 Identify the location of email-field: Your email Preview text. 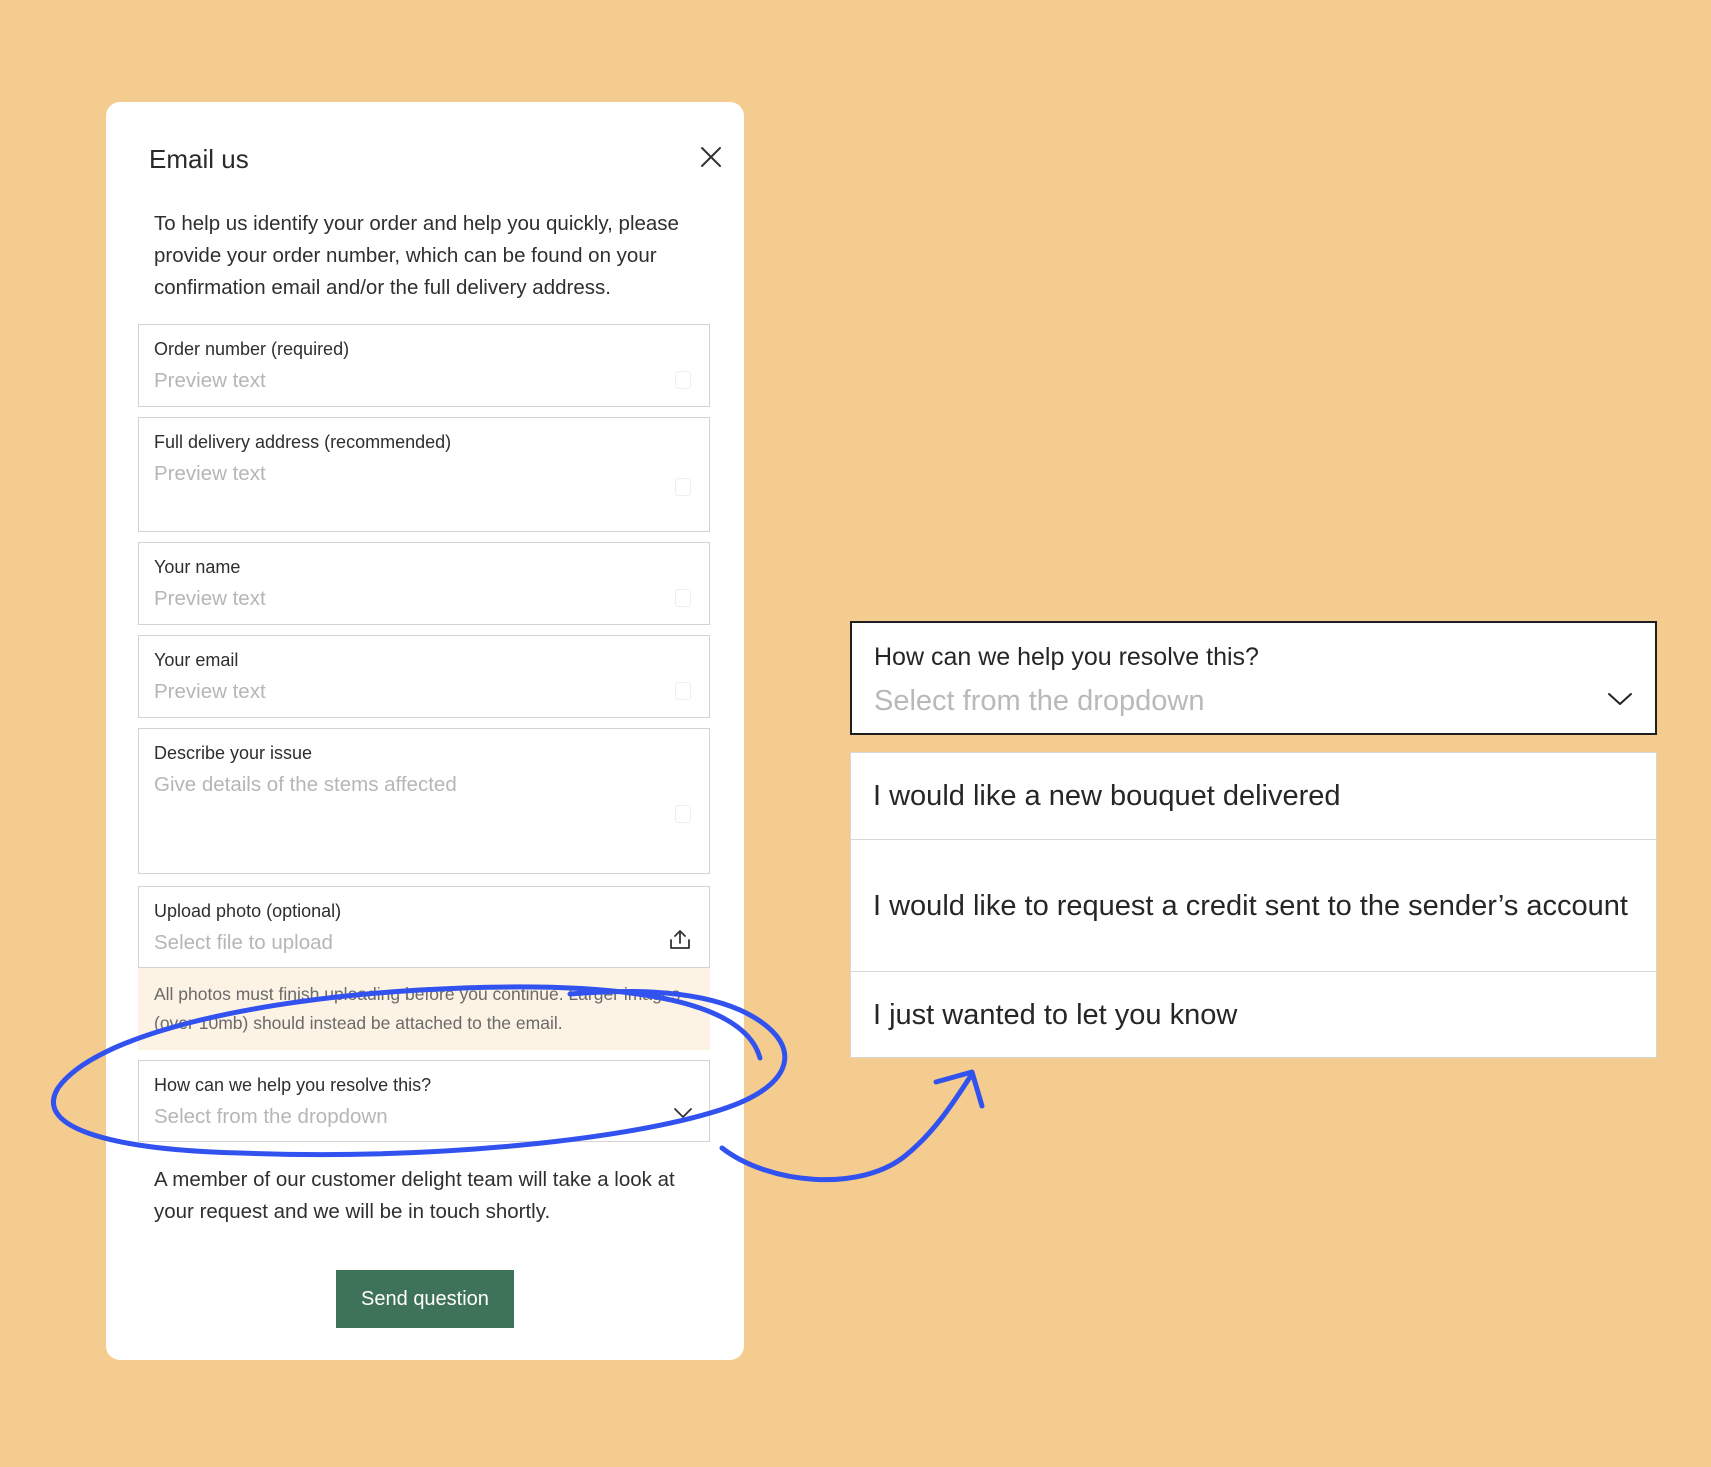
(424, 676).